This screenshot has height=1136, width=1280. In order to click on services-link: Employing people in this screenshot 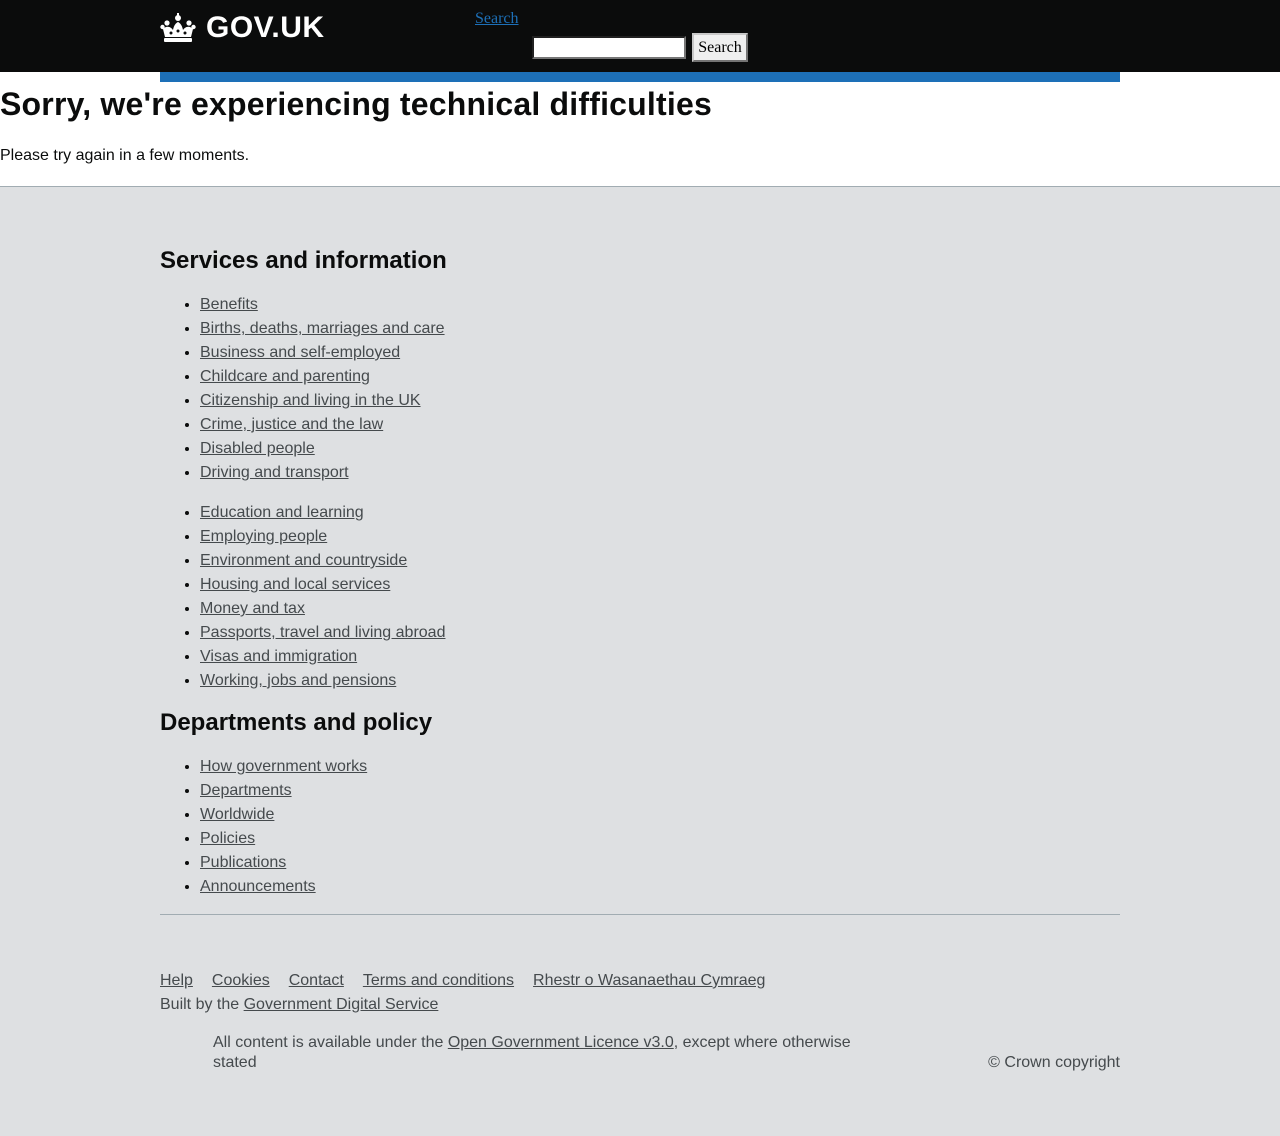, I will do `click(263, 536)`.